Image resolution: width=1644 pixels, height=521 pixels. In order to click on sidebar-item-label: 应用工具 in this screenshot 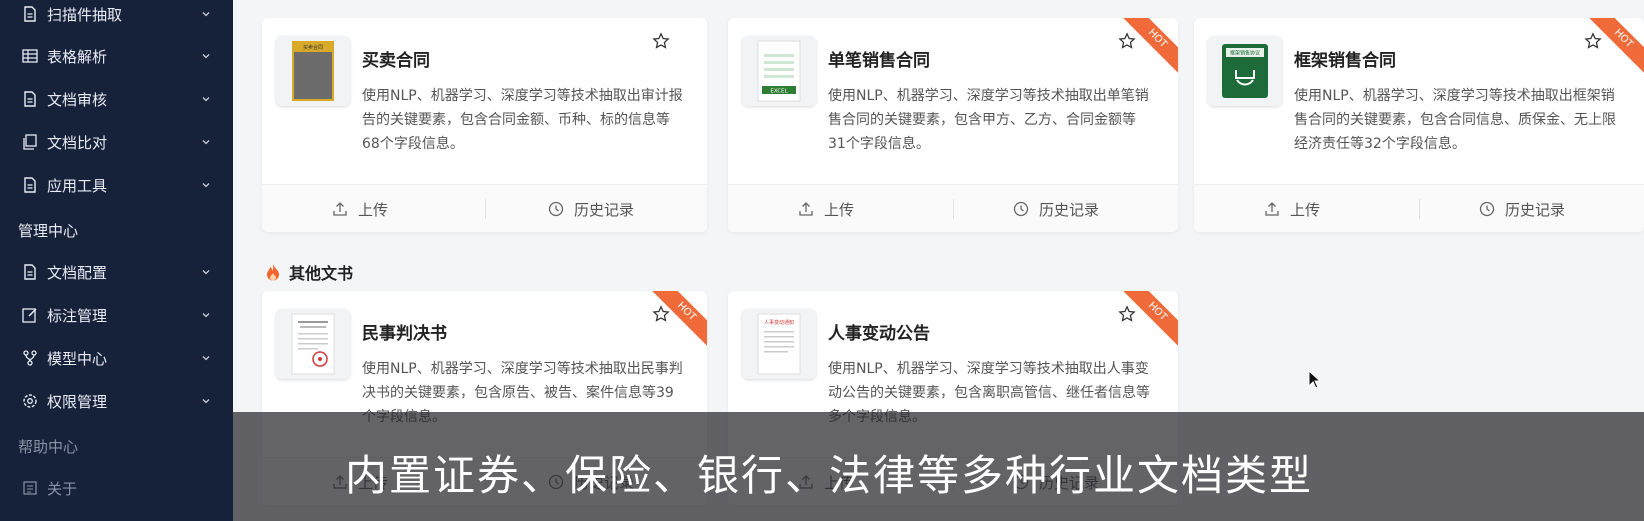, I will do `click(77, 185)`.